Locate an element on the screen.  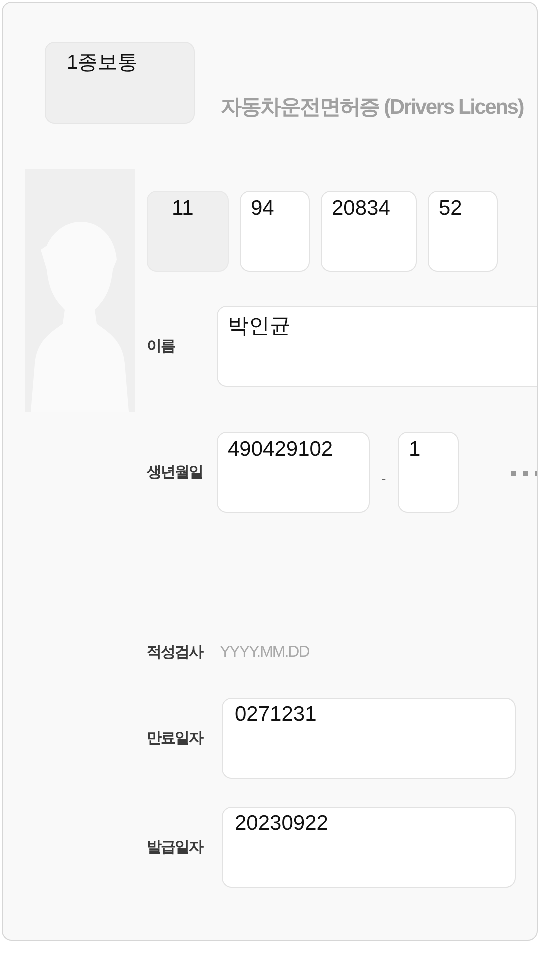
license-number-field: 94 is located at coordinates (275, 231).